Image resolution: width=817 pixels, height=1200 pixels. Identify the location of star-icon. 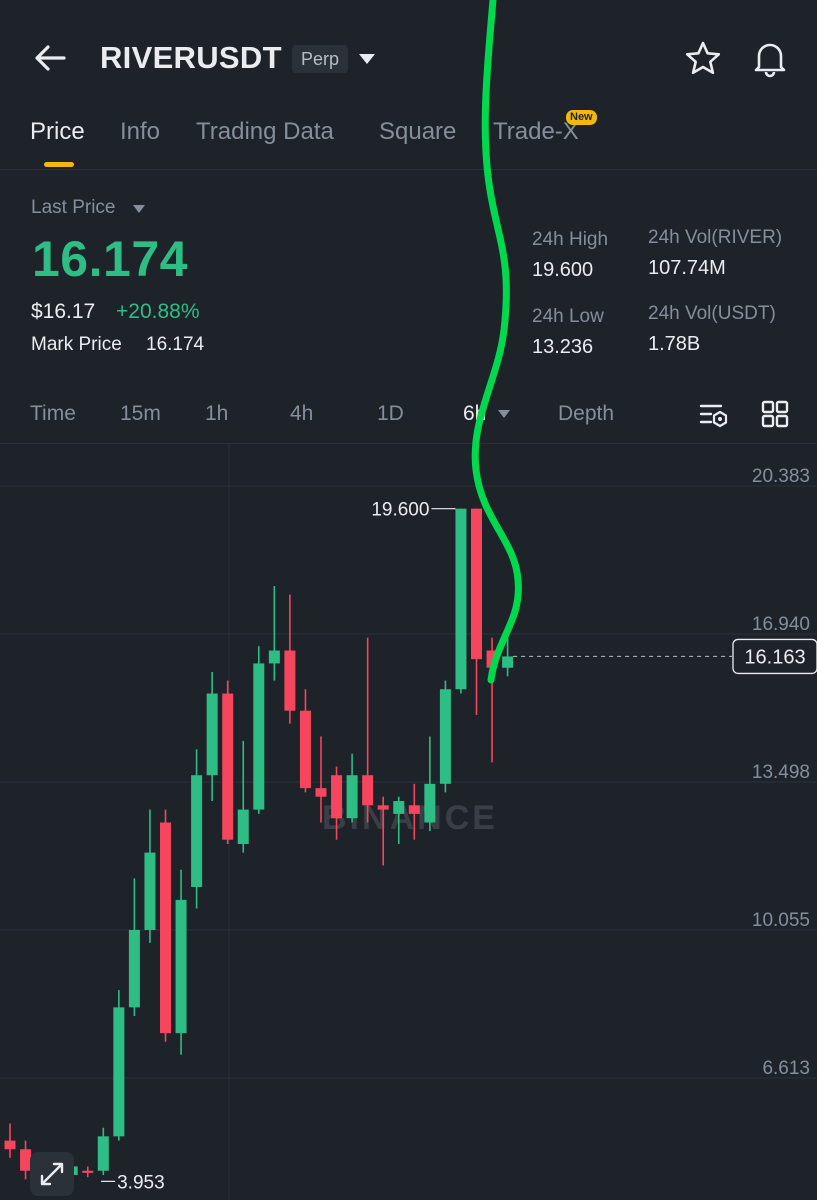
(703, 59).